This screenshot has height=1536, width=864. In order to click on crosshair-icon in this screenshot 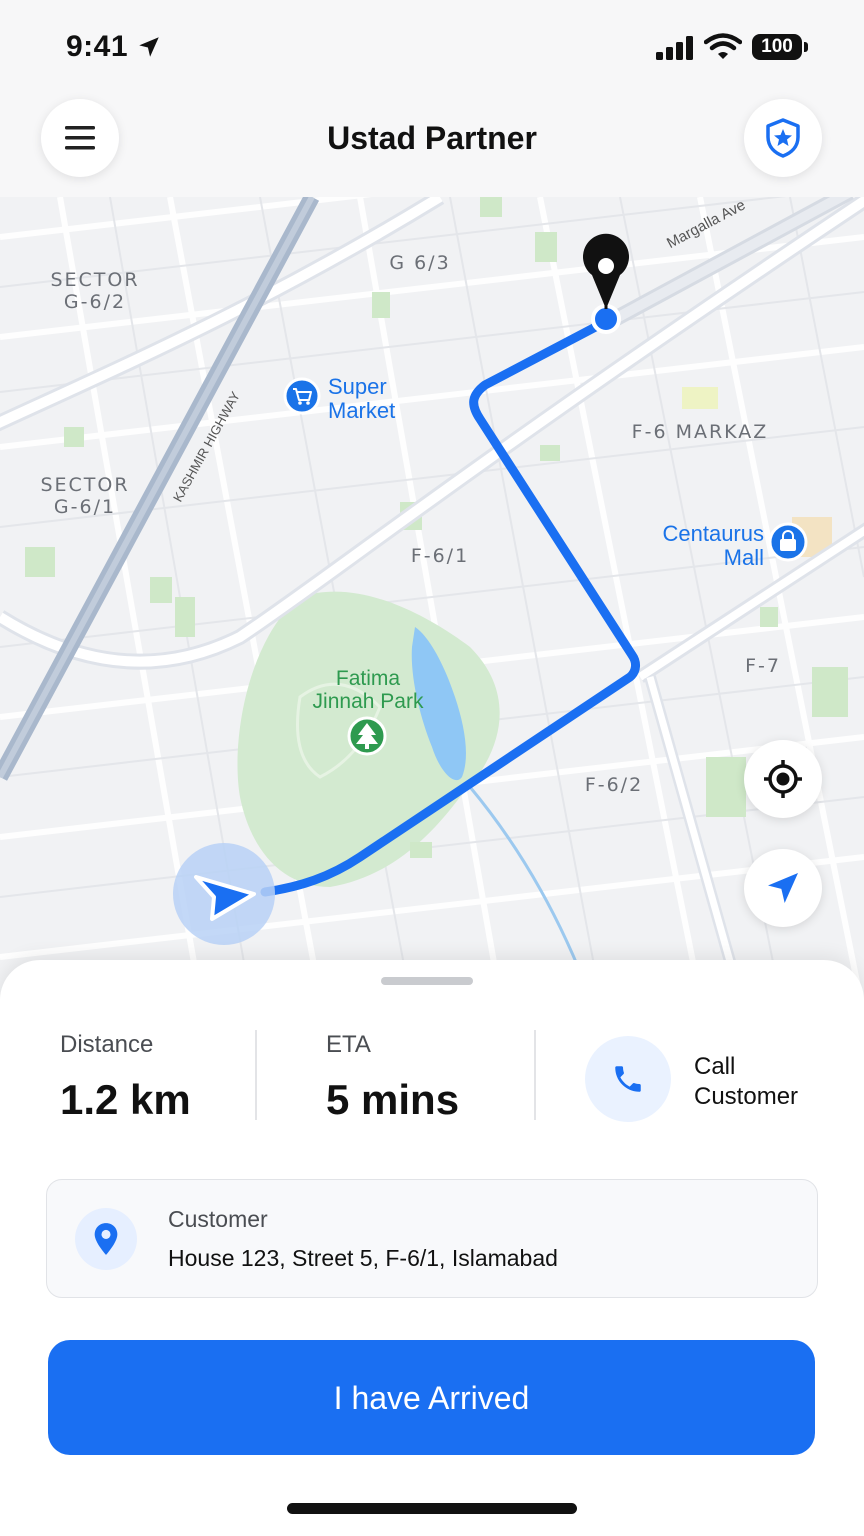, I will do `click(783, 779)`.